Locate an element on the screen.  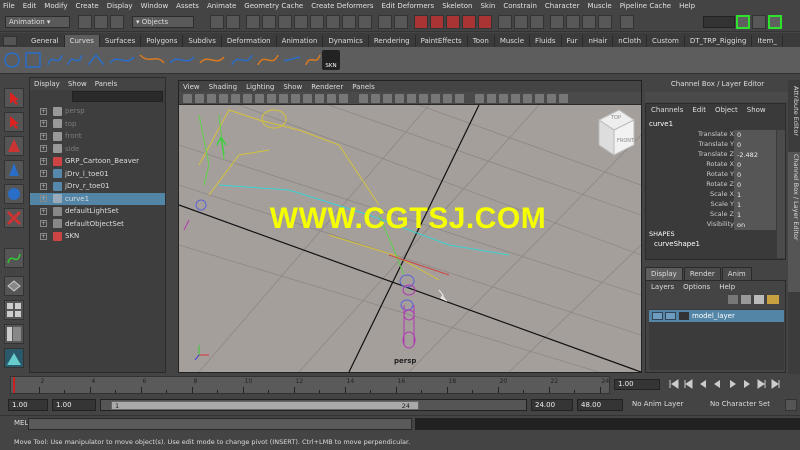
camera-select-icon is located at coordinates (187, 98).